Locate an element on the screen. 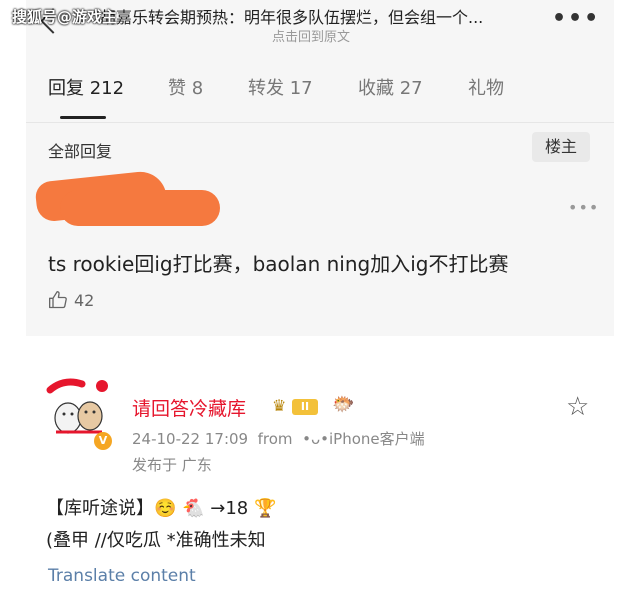  client-name: •ᴗ•iPhone客户端 is located at coordinates (363, 439).